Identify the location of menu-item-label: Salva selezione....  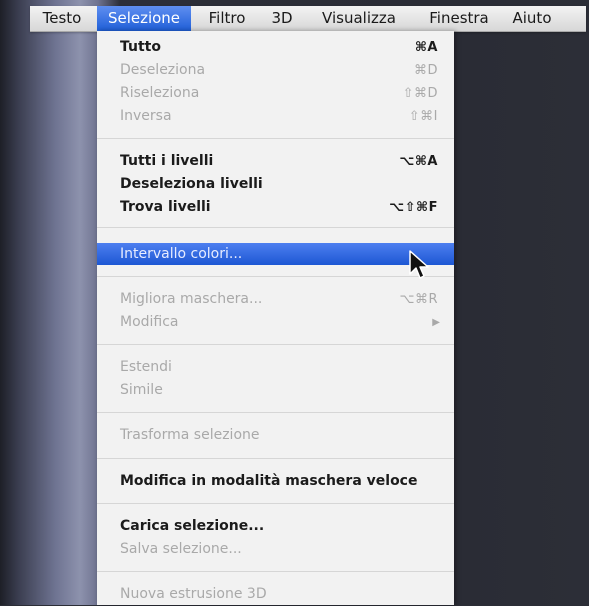
(181, 549).